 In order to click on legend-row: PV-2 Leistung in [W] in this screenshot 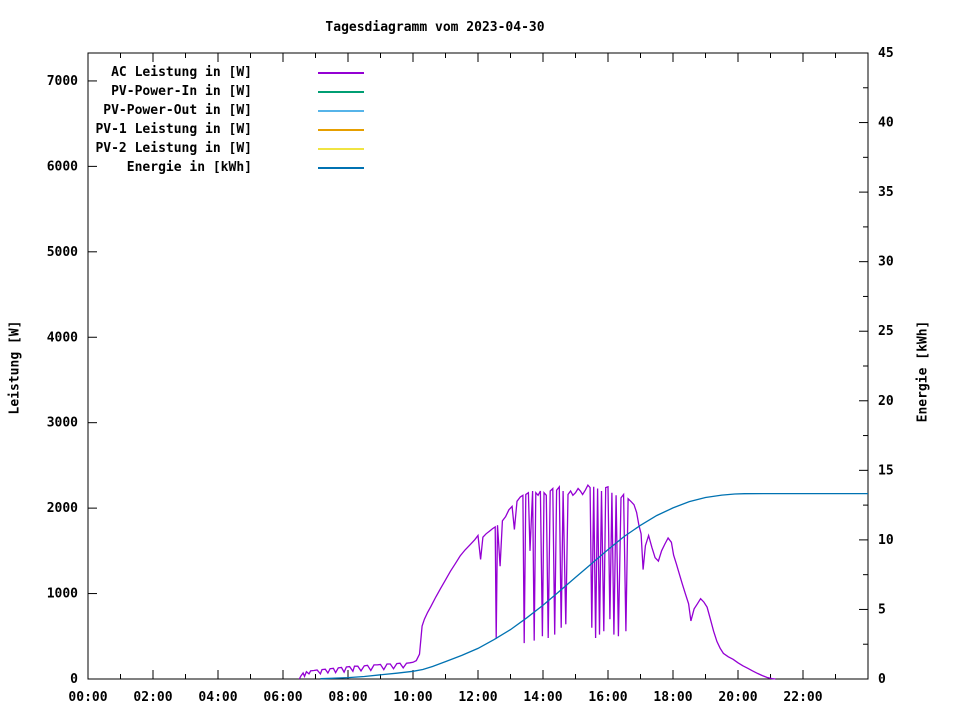, I will do `click(233, 148)`.